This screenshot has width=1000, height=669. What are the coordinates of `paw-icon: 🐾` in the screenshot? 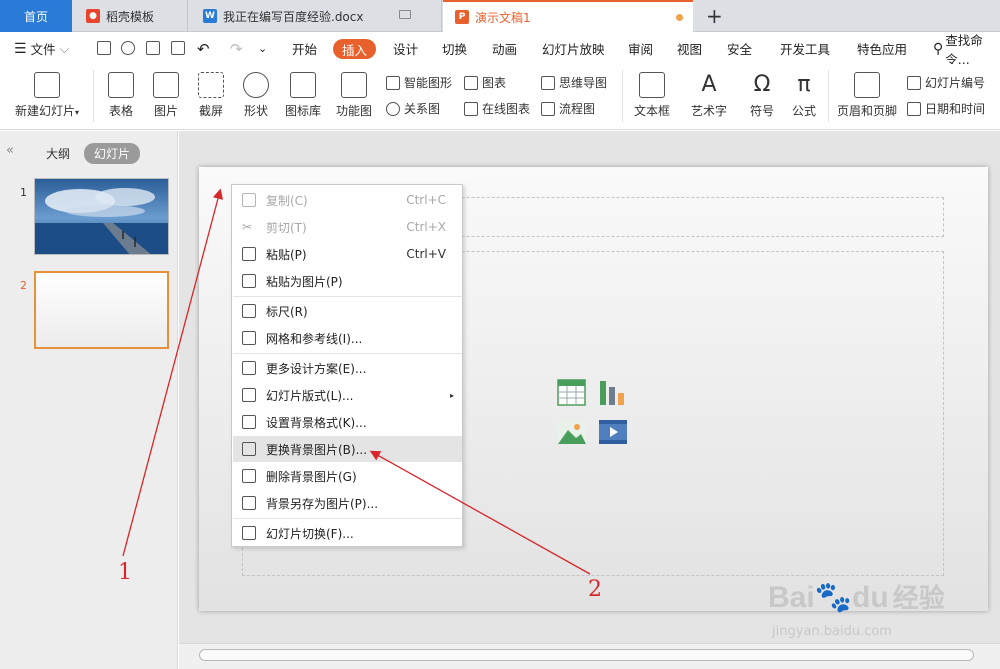 It's located at (833, 597).